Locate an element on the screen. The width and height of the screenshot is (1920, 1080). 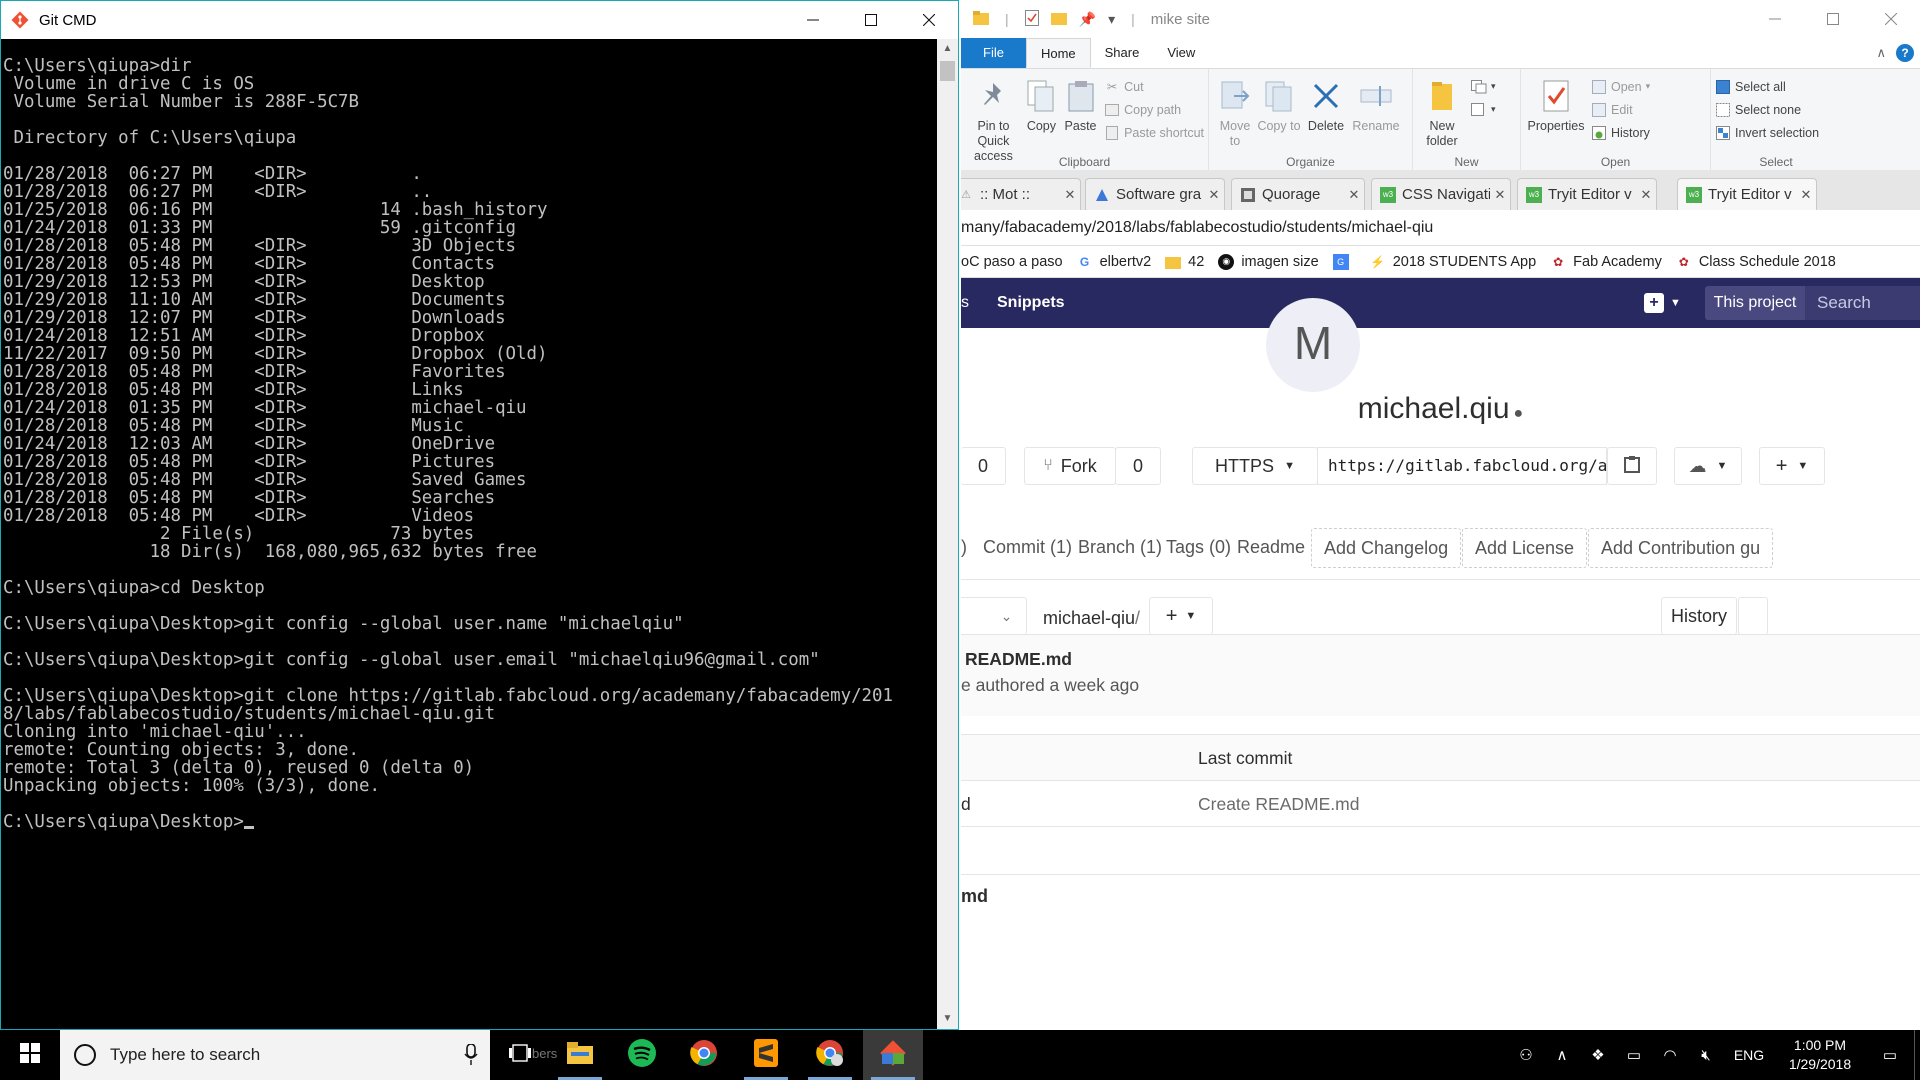
start-button is located at coordinates (30, 1055).